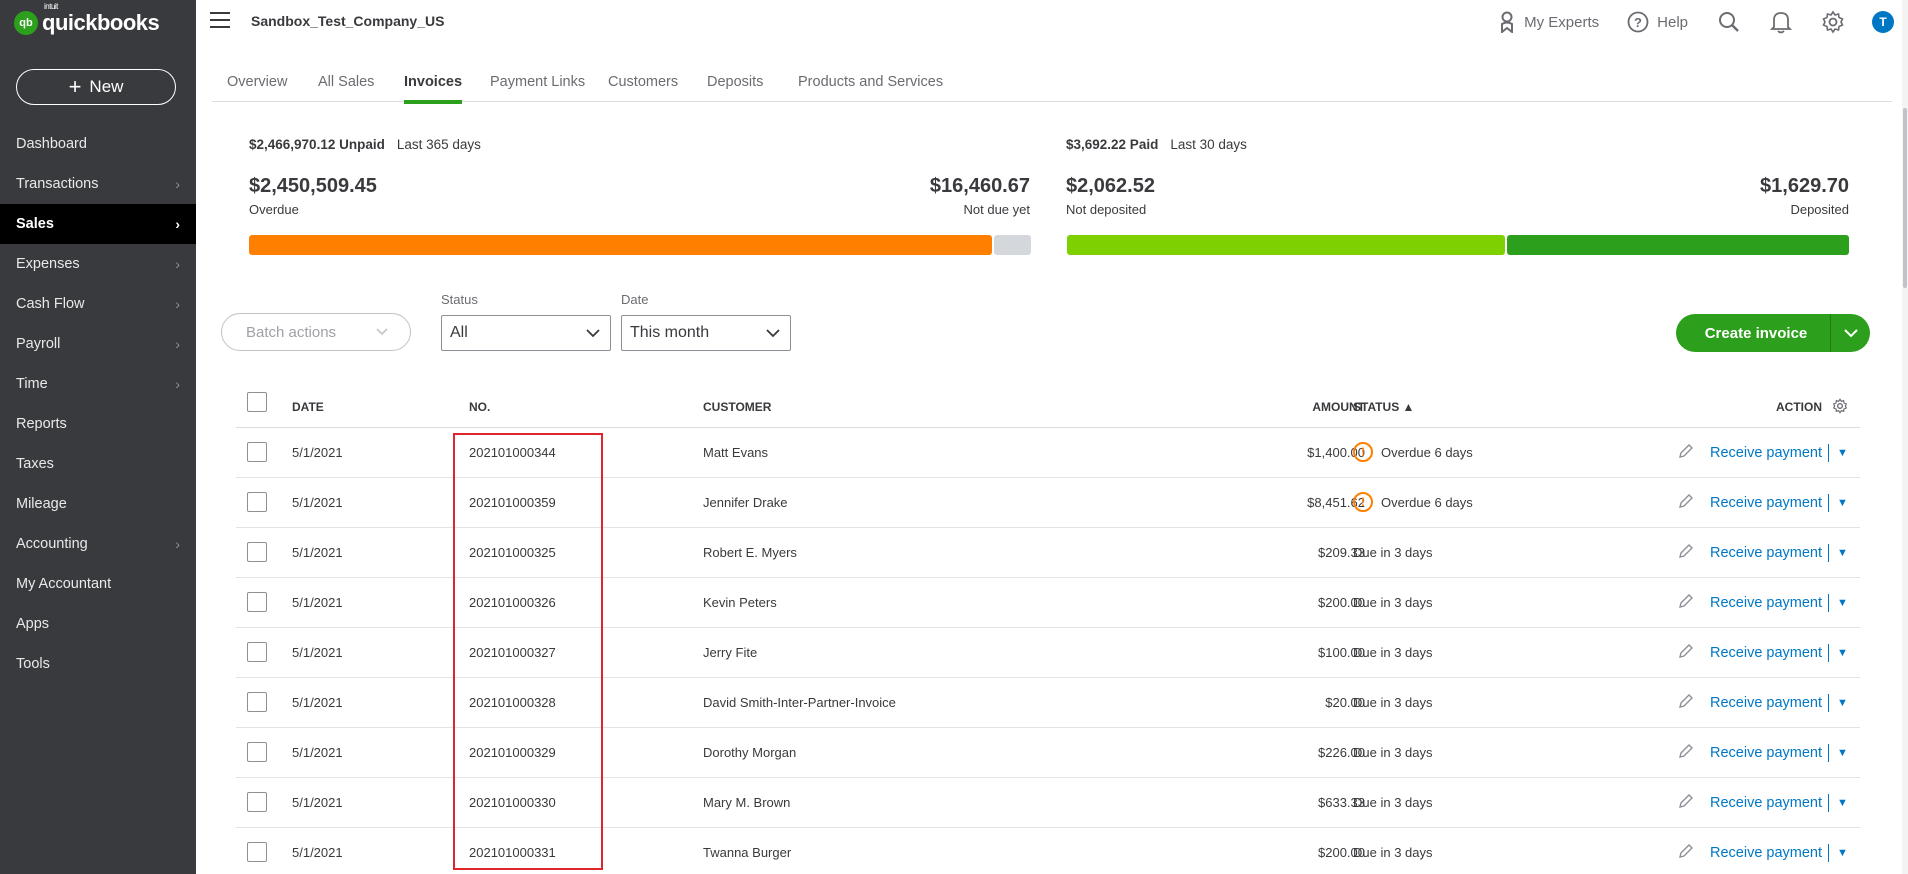 This screenshot has width=1908, height=874. I want to click on paid-progress-bar, so click(1458, 246).